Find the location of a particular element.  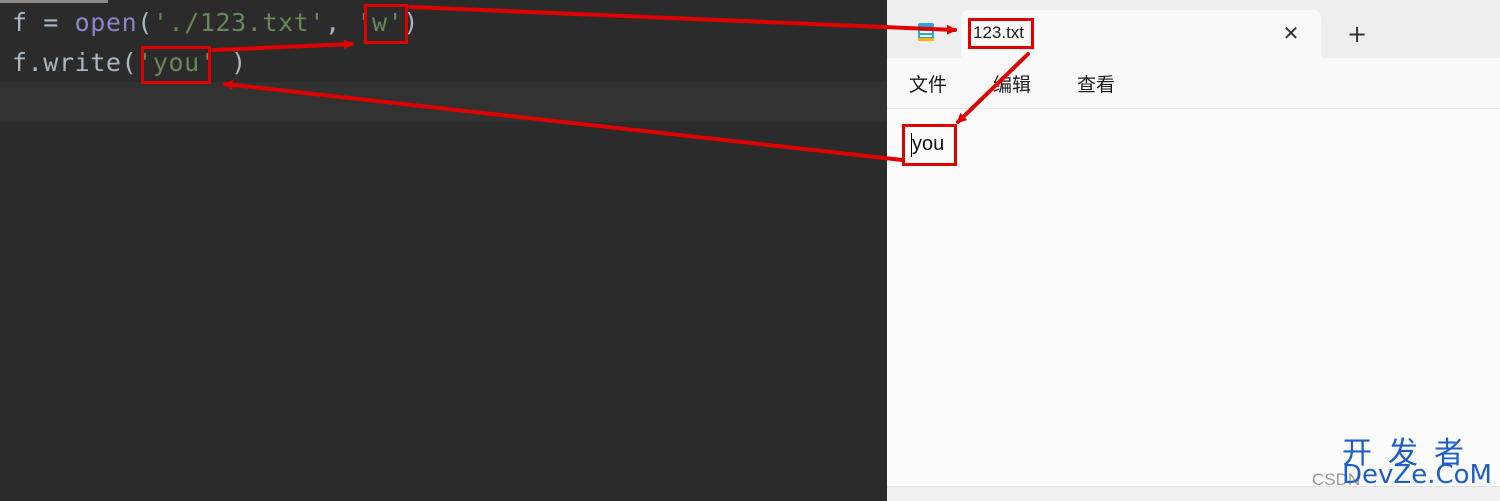

watermark-domain: DevZe.CoM is located at coordinates (1417, 475).